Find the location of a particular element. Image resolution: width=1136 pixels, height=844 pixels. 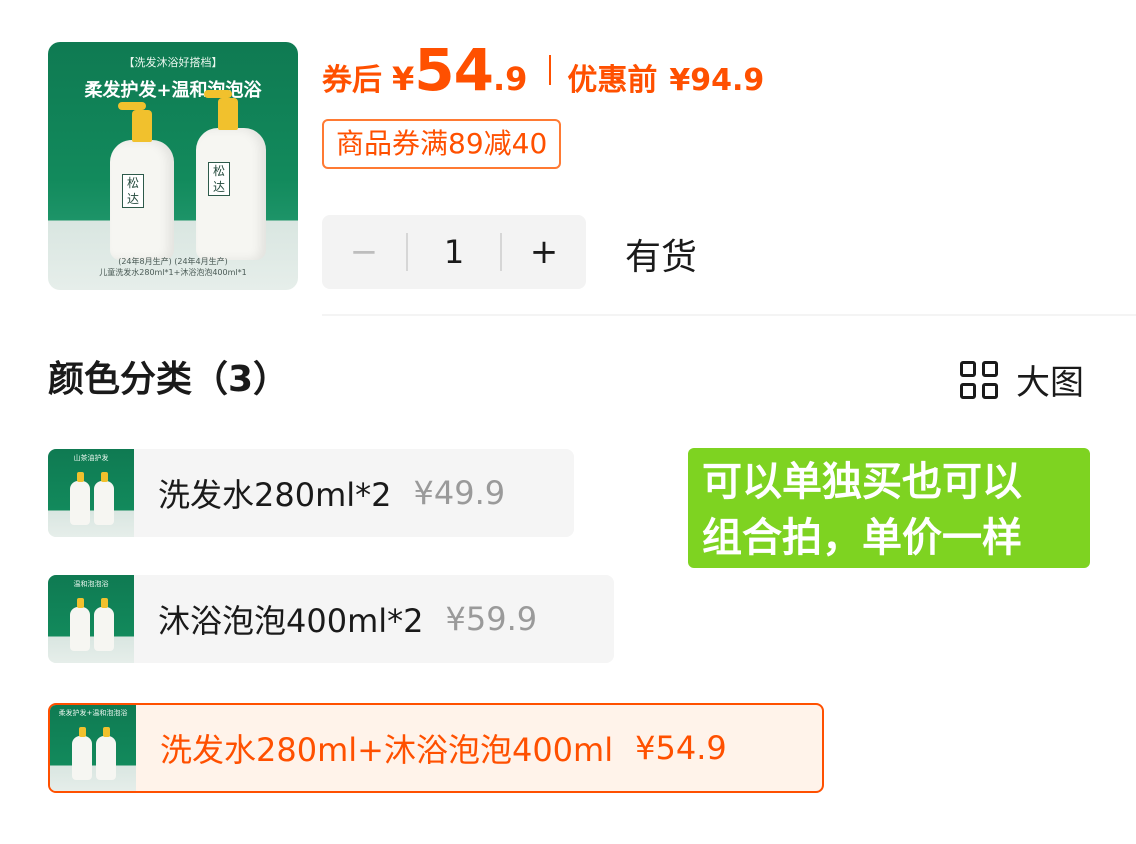

big-view-label: 大图 is located at coordinates (1050, 383).